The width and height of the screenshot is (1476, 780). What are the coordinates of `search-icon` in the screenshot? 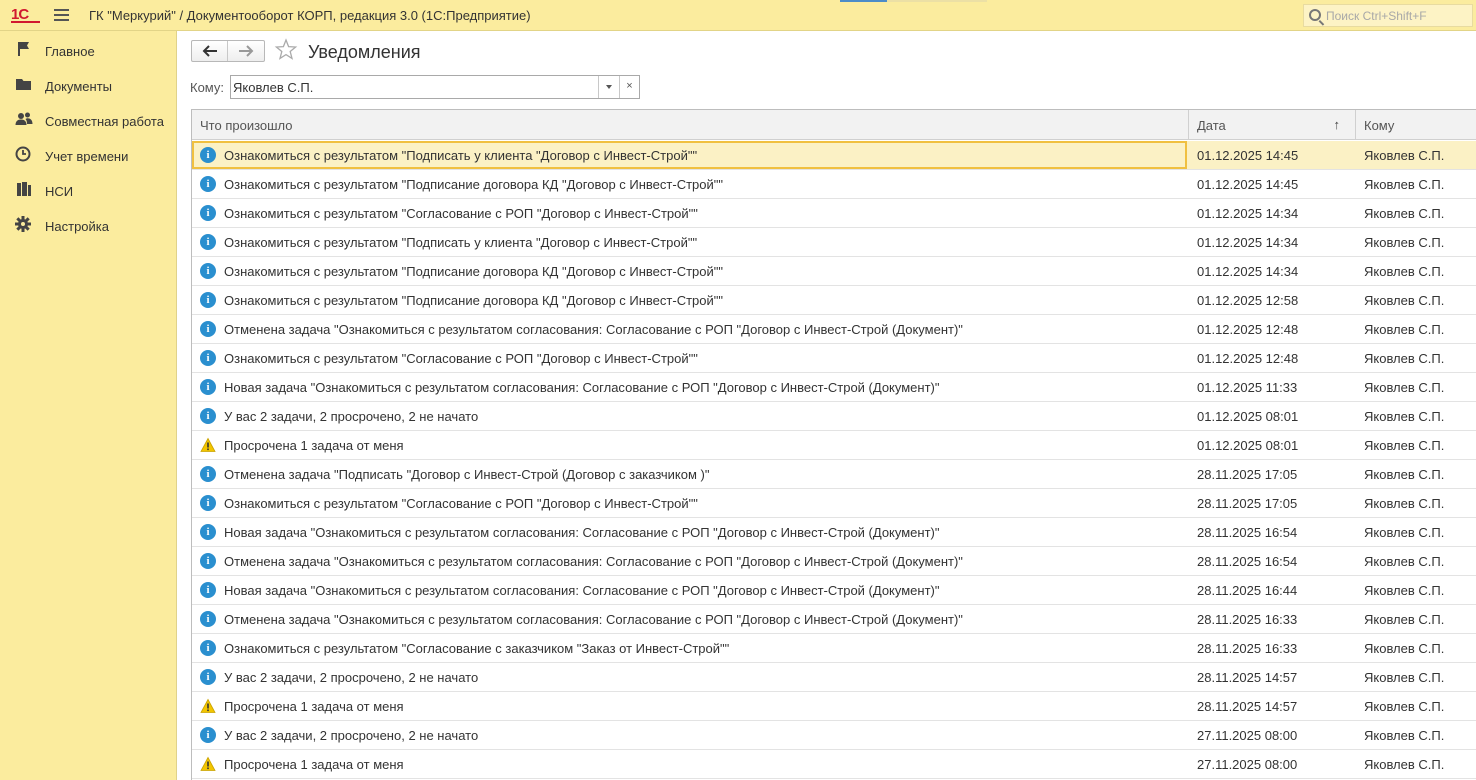 It's located at (1315, 15).